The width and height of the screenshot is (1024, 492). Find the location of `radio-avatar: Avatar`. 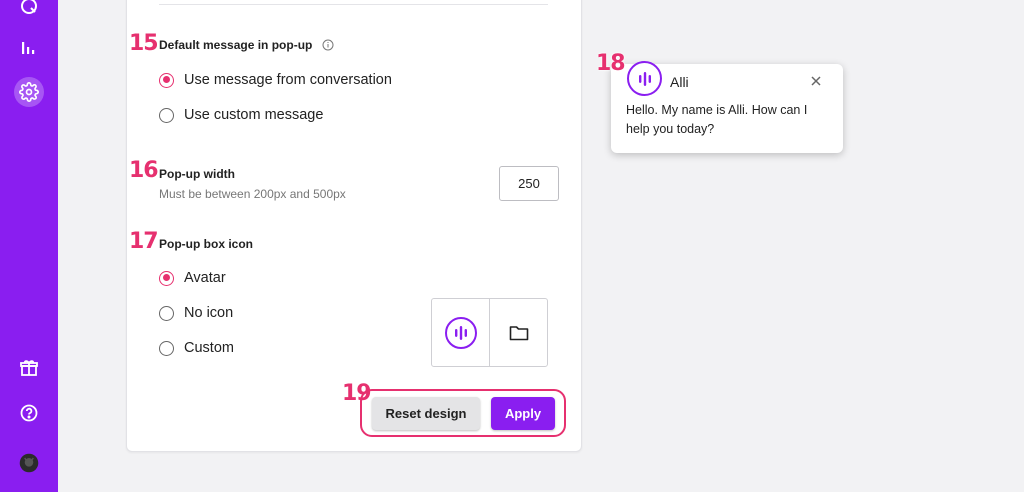

radio-avatar: Avatar is located at coordinates (192, 278).